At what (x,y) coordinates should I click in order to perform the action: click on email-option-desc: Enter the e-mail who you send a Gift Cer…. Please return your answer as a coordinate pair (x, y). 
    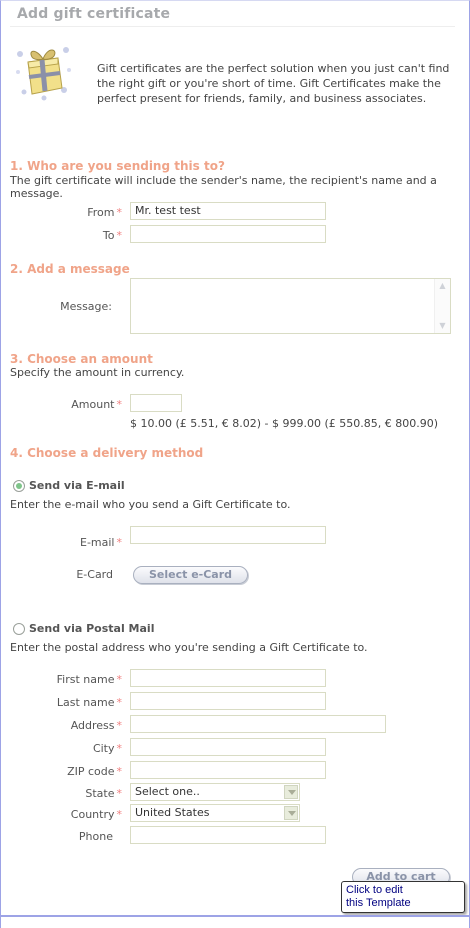
    Looking at the image, I should click on (150, 504).